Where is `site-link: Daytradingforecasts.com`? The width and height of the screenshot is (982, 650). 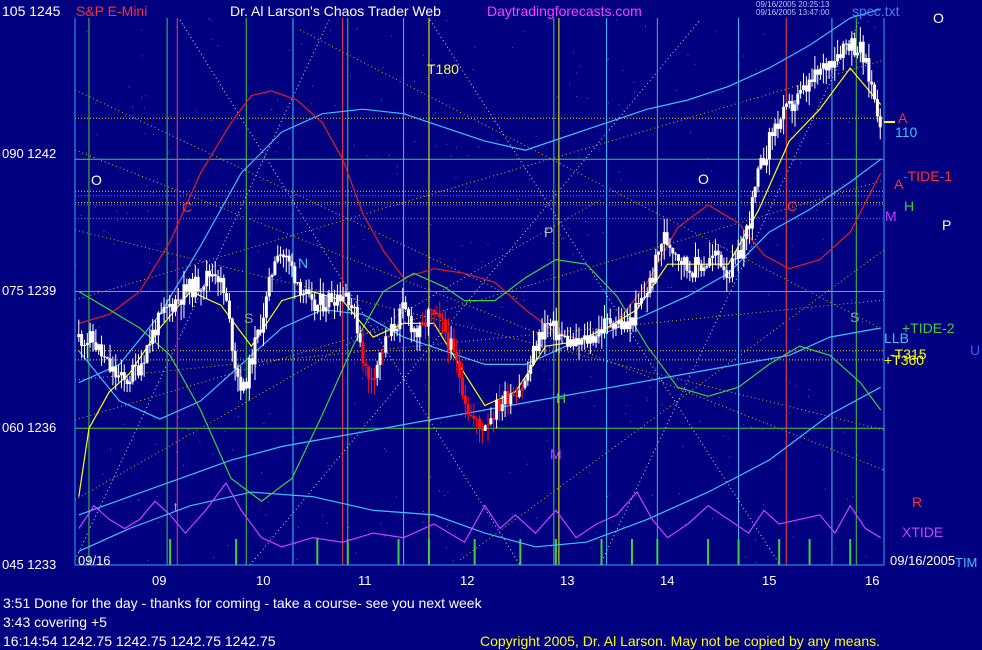
site-link: Daytradingforecasts.com is located at coordinates (564, 11).